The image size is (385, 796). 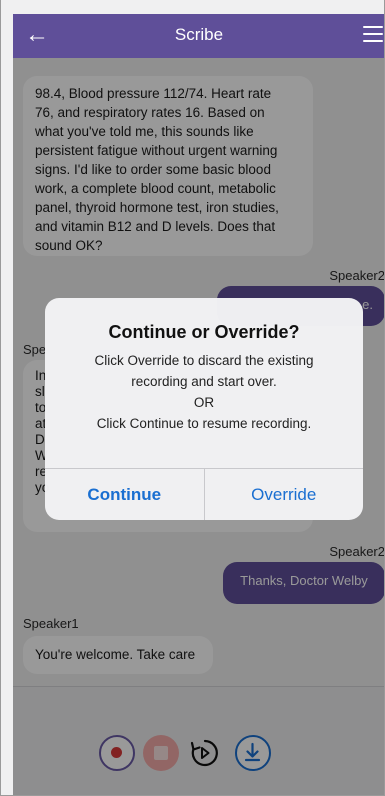 What do you see at coordinates (204, 423) in the screenshot?
I see `dialog-message-line: Click Continue to resume recording.` at bounding box center [204, 423].